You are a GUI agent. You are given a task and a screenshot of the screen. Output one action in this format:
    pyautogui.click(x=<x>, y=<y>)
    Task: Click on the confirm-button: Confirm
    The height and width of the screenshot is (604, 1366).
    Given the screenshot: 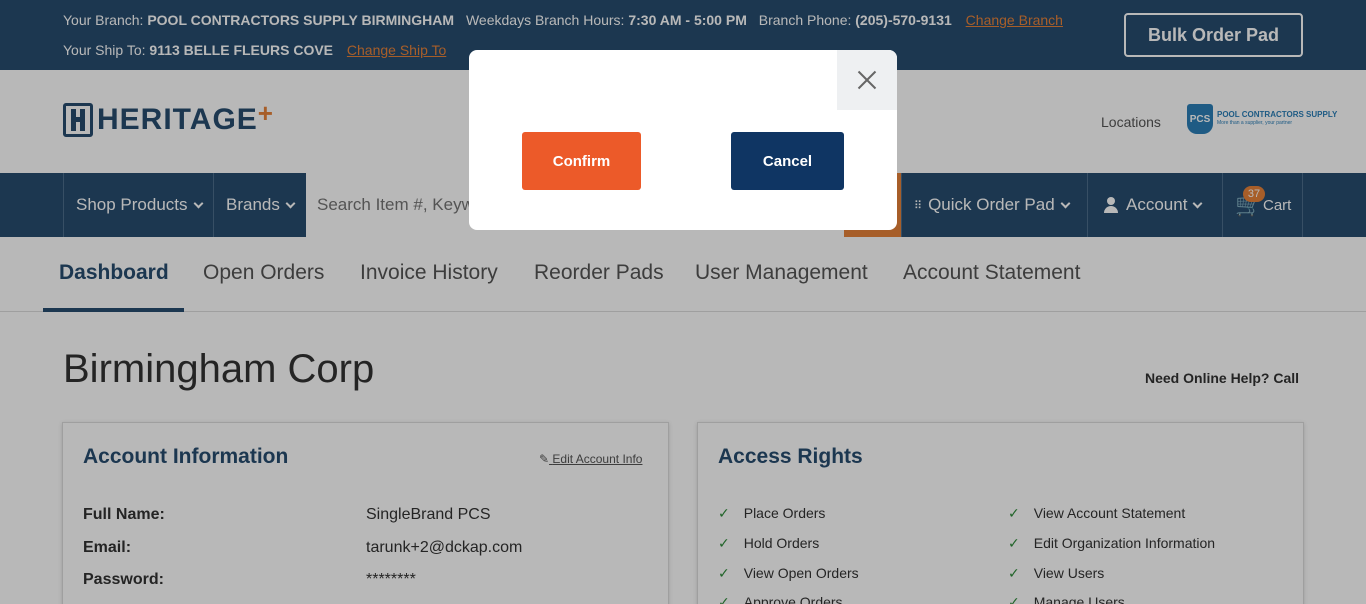 What is the action you would take?
    pyautogui.click(x=581, y=161)
    